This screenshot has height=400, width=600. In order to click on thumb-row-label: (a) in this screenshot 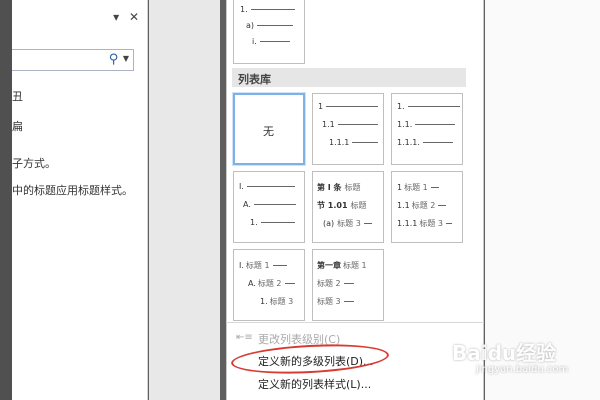, I will do `click(329, 223)`.